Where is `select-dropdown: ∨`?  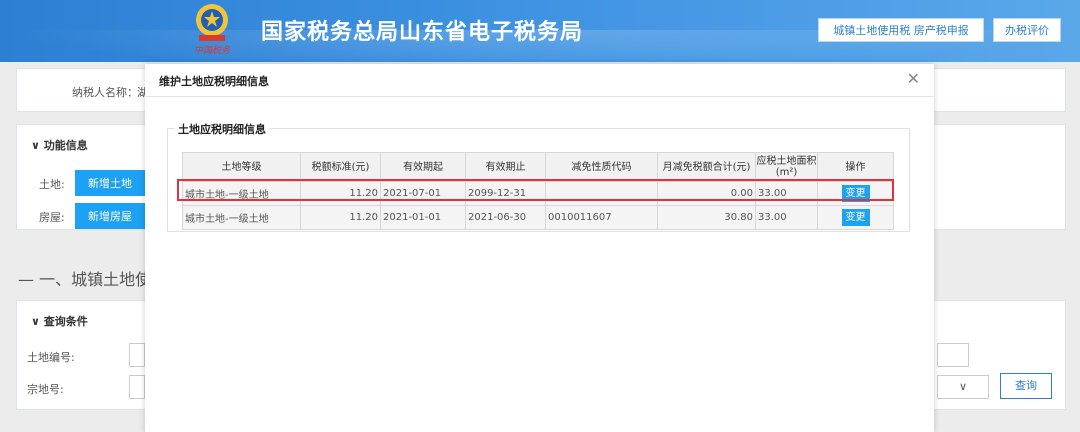 select-dropdown: ∨ is located at coordinates (963, 387).